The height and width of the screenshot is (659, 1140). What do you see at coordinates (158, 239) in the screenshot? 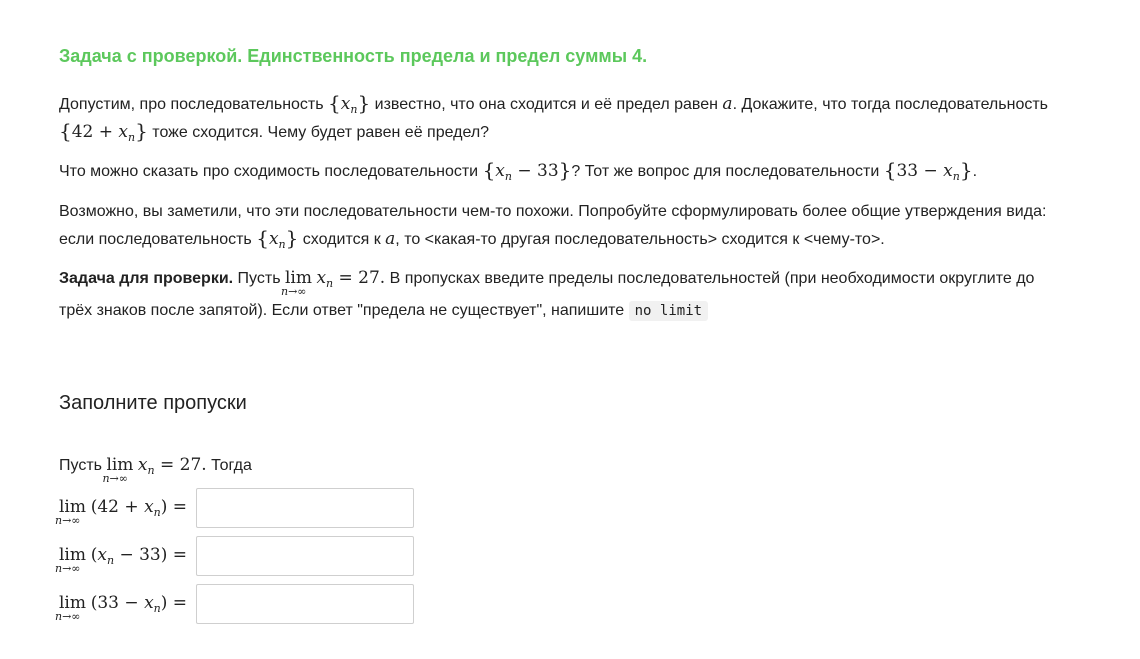
I see `text-fragment: если последовательность` at bounding box center [158, 239].